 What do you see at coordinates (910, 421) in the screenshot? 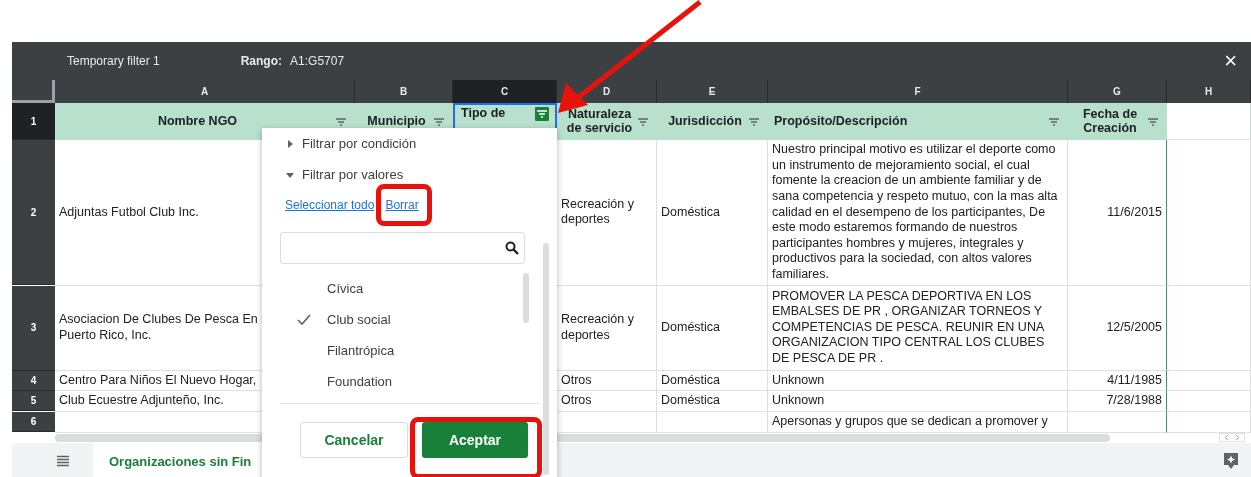
I see `table-cell: Apersonas y grupos que se dedican a promover y` at bounding box center [910, 421].